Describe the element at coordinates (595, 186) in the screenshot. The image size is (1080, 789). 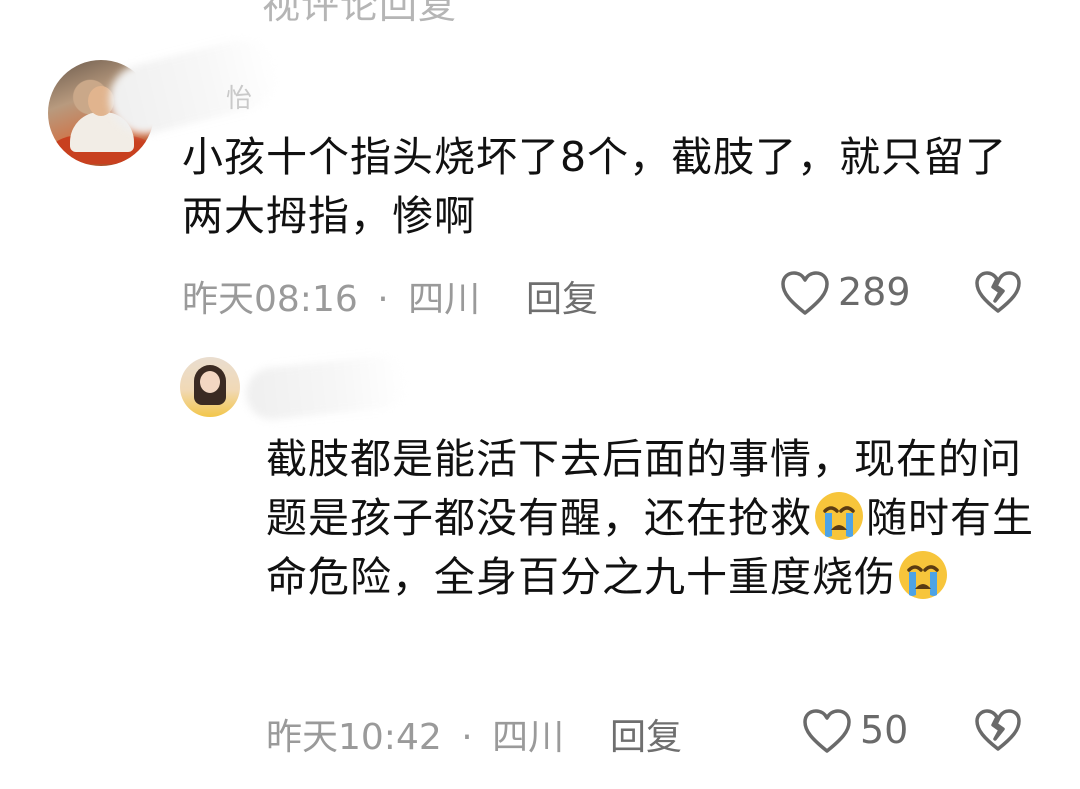
I see `comment-text: 小孩十个指头烧坏了8个，截肢了，就只留了两大拇指，惨啊` at that location.